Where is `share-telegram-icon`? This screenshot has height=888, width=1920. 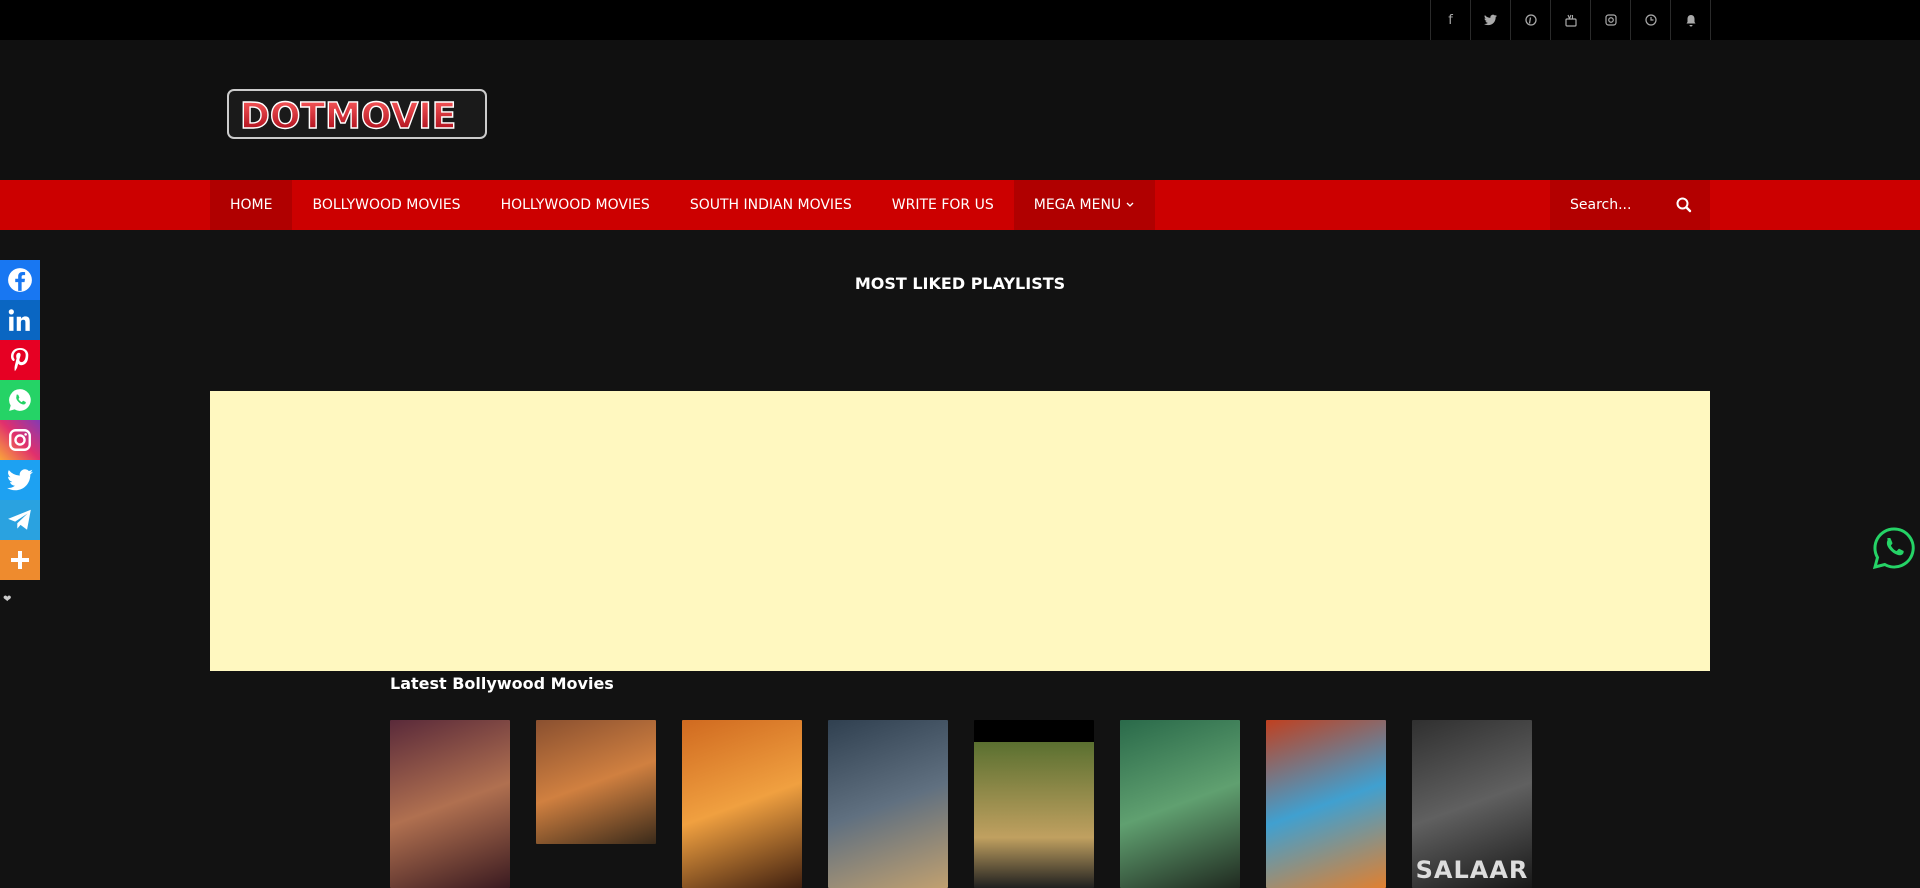
share-telegram-icon is located at coordinates (20, 520).